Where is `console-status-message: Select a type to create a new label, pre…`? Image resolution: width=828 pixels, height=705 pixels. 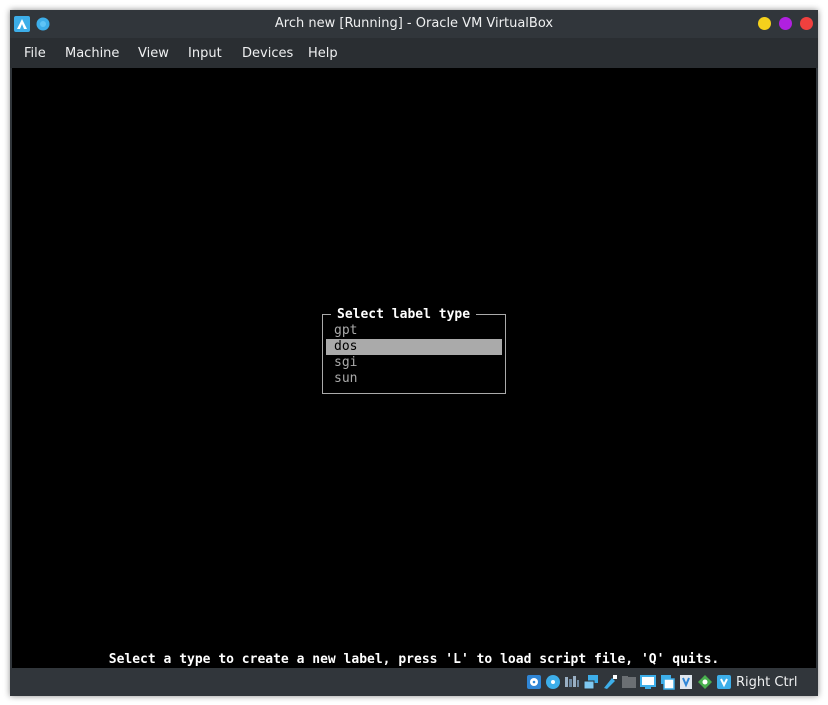
console-status-message: Select a type to create a new label, pre… is located at coordinates (414, 659).